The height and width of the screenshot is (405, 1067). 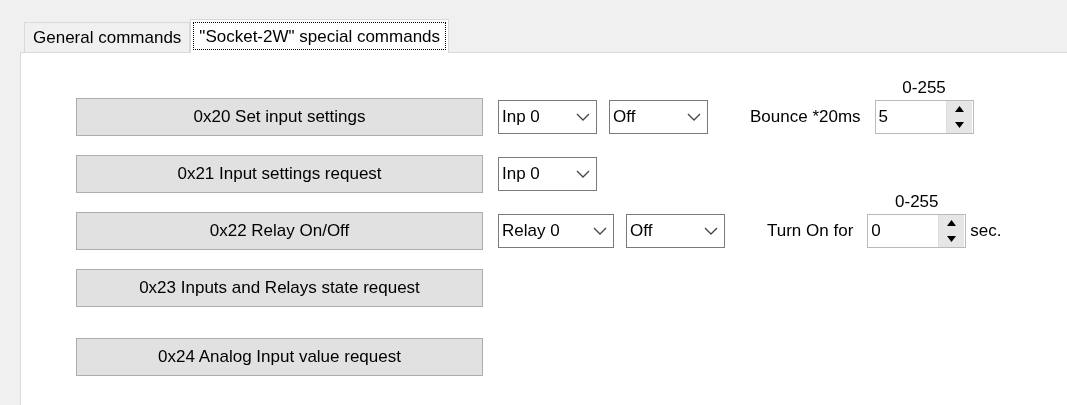 What do you see at coordinates (986, 231) in the screenshot?
I see `unit-label: sec.` at bounding box center [986, 231].